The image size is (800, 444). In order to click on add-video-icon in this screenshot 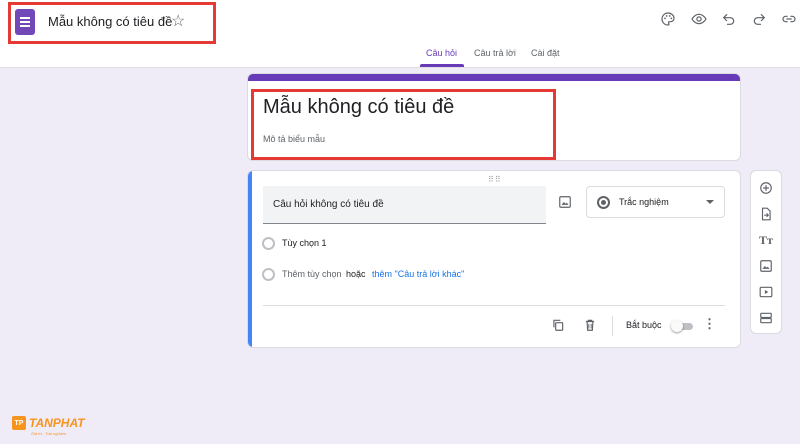, I will do `click(766, 292)`.